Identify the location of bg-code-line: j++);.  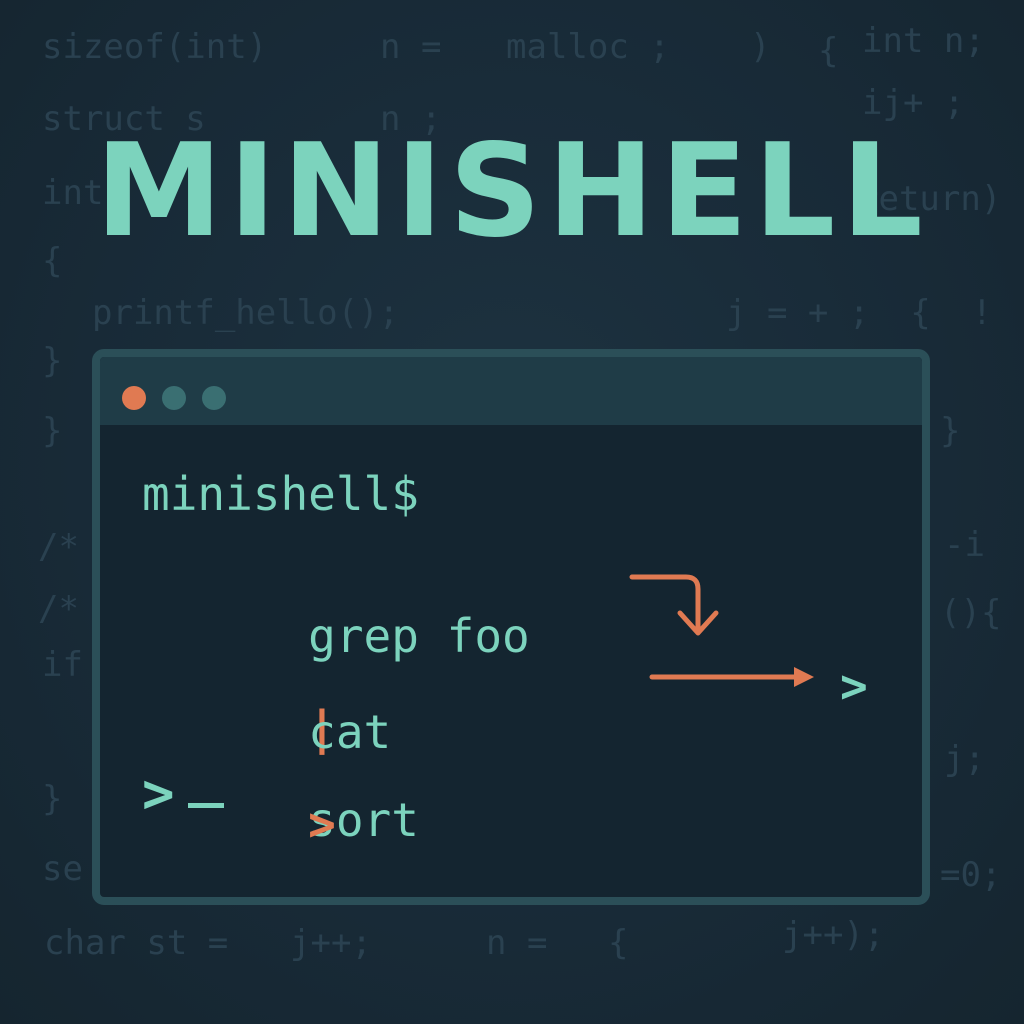
(833, 935).